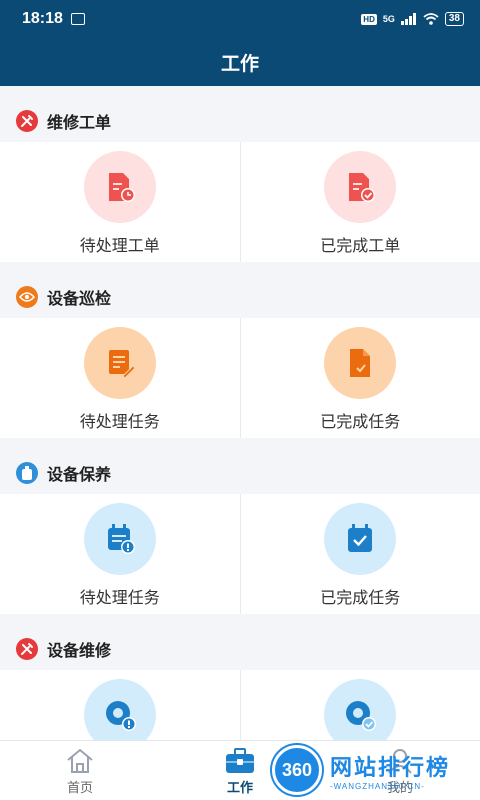  I want to click on pending-inspection-tasks-label: 待处理任务, so click(119, 421).